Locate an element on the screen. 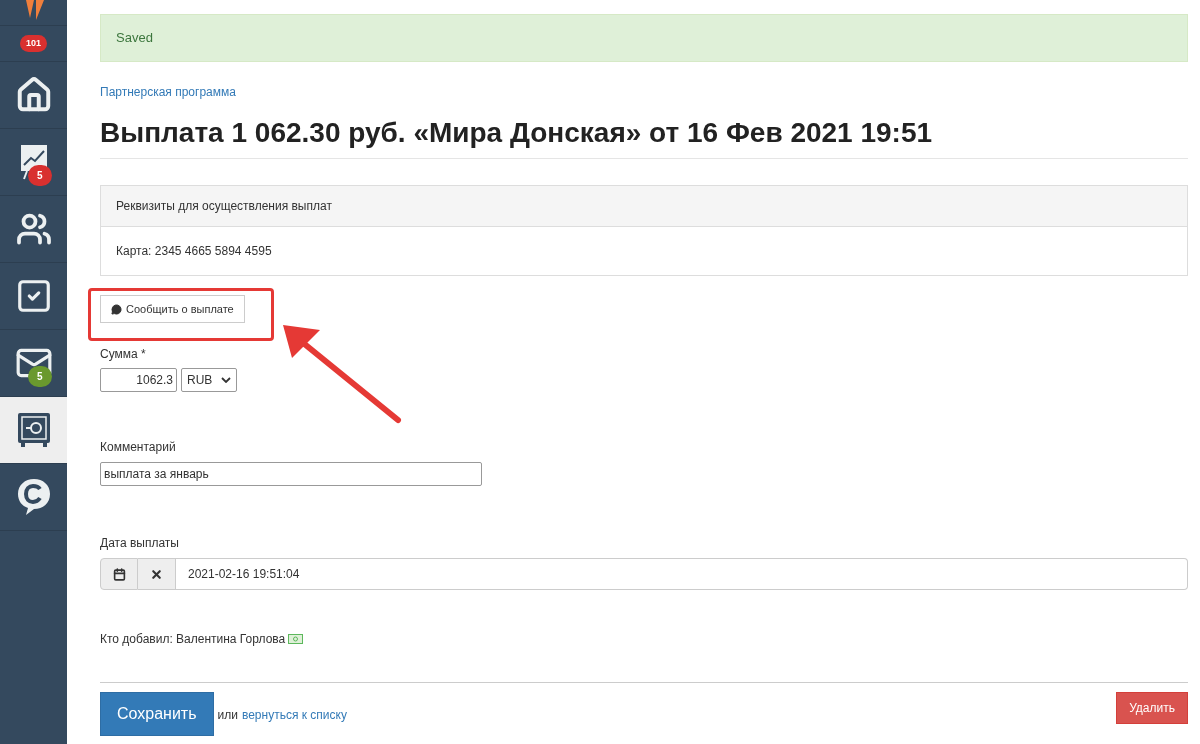 The width and height of the screenshot is (1200, 744). card-number: Карта: 2345 4665 5894 4595 is located at coordinates (194, 251).